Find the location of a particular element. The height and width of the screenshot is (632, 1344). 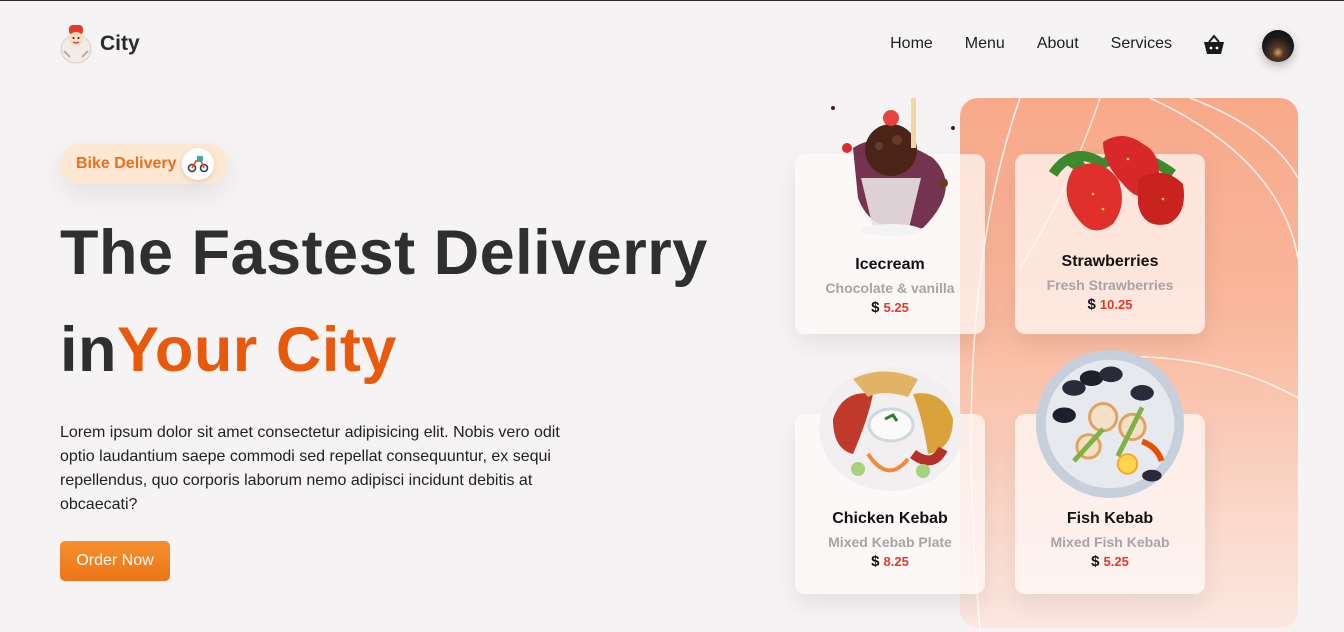

card-price: $10.25 is located at coordinates (1110, 304).